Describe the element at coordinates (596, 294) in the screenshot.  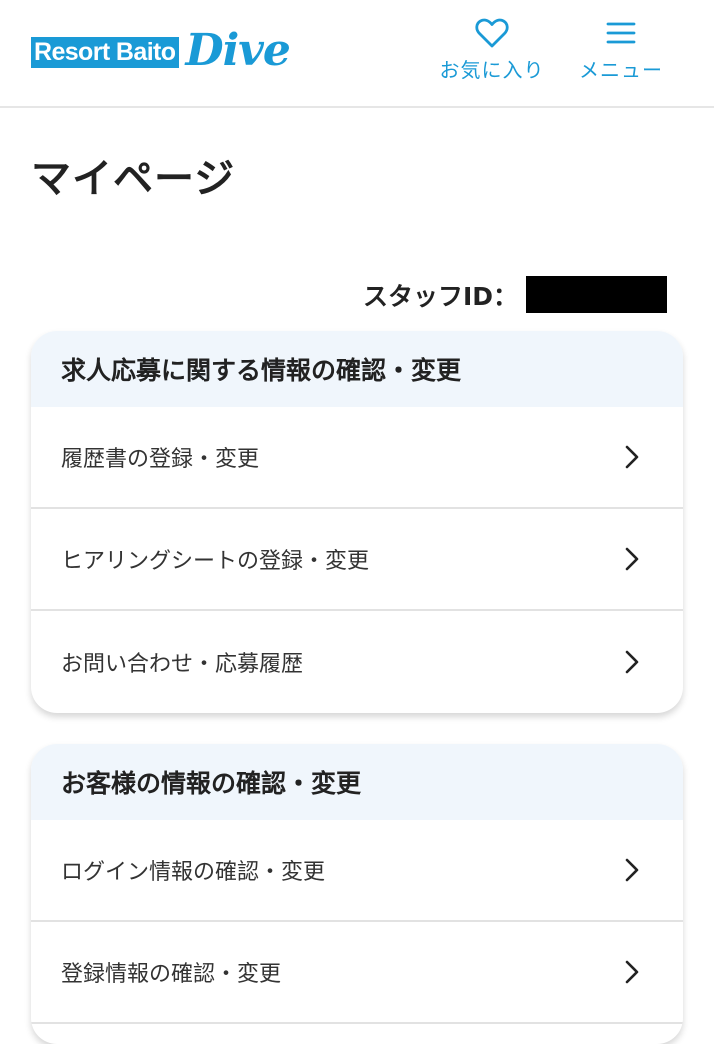
I see `staff-id-redacted-value` at that location.